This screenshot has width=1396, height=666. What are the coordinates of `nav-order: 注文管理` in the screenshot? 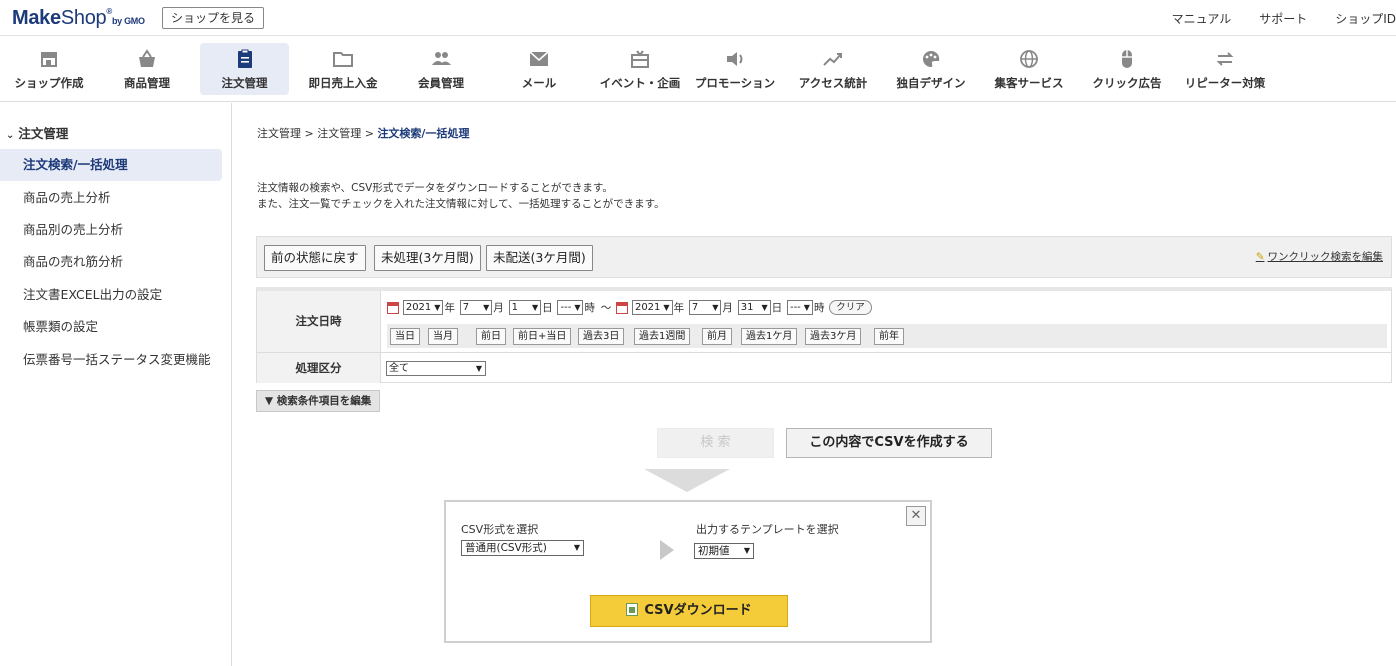 It's located at (244, 69).